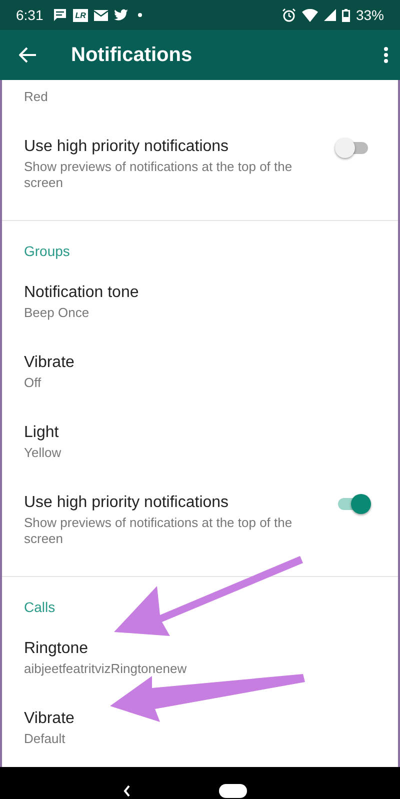  What do you see at coordinates (386, 55) in the screenshot?
I see `more-options-icon` at bounding box center [386, 55].